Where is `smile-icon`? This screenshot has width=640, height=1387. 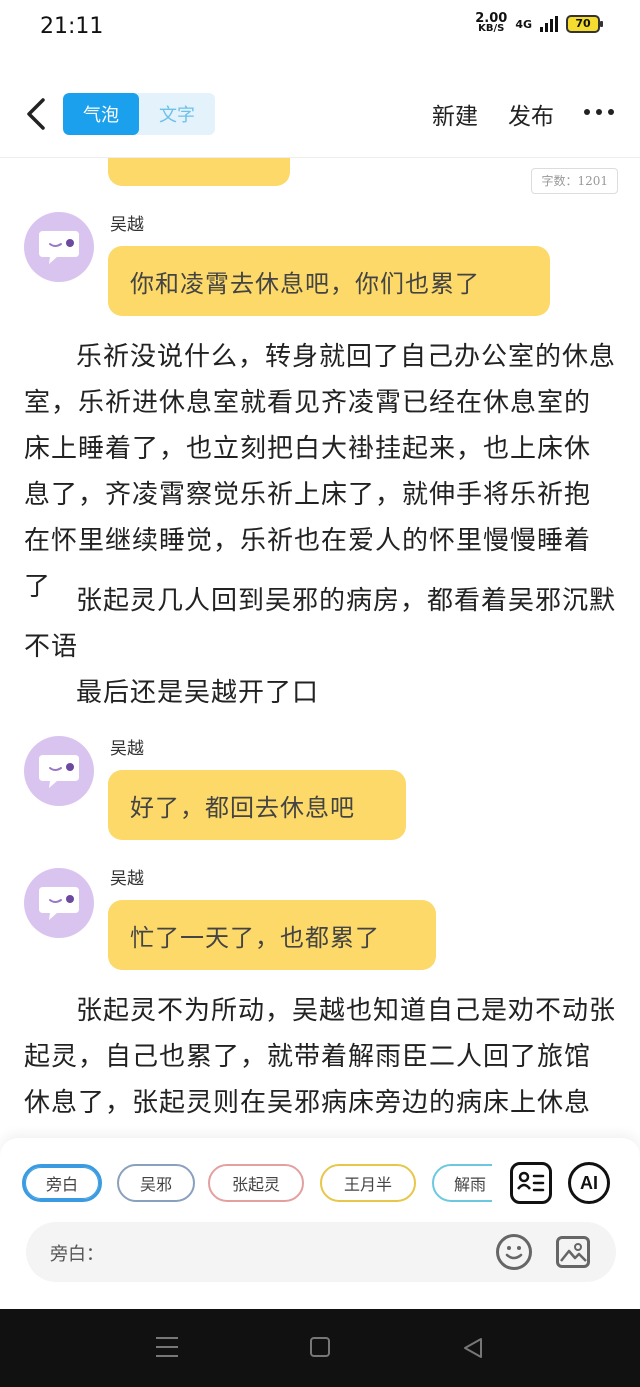 smile-icon is located at coordinates (514, 1253).